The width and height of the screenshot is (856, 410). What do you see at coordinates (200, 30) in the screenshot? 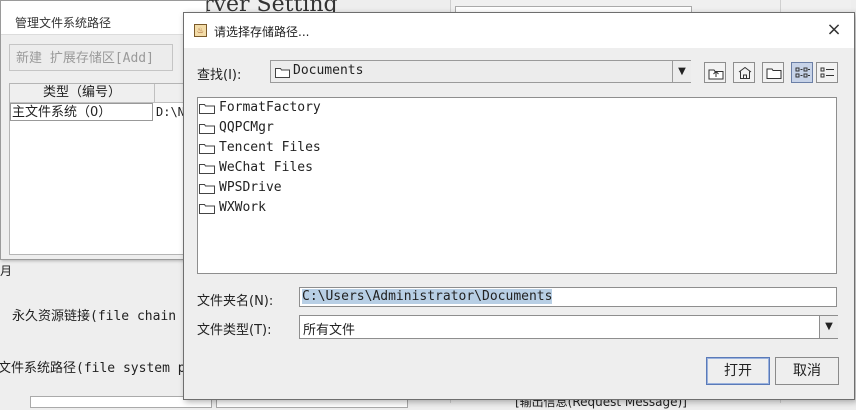
I see `java-app-icon: ♨` at bounding box center [200, 30].